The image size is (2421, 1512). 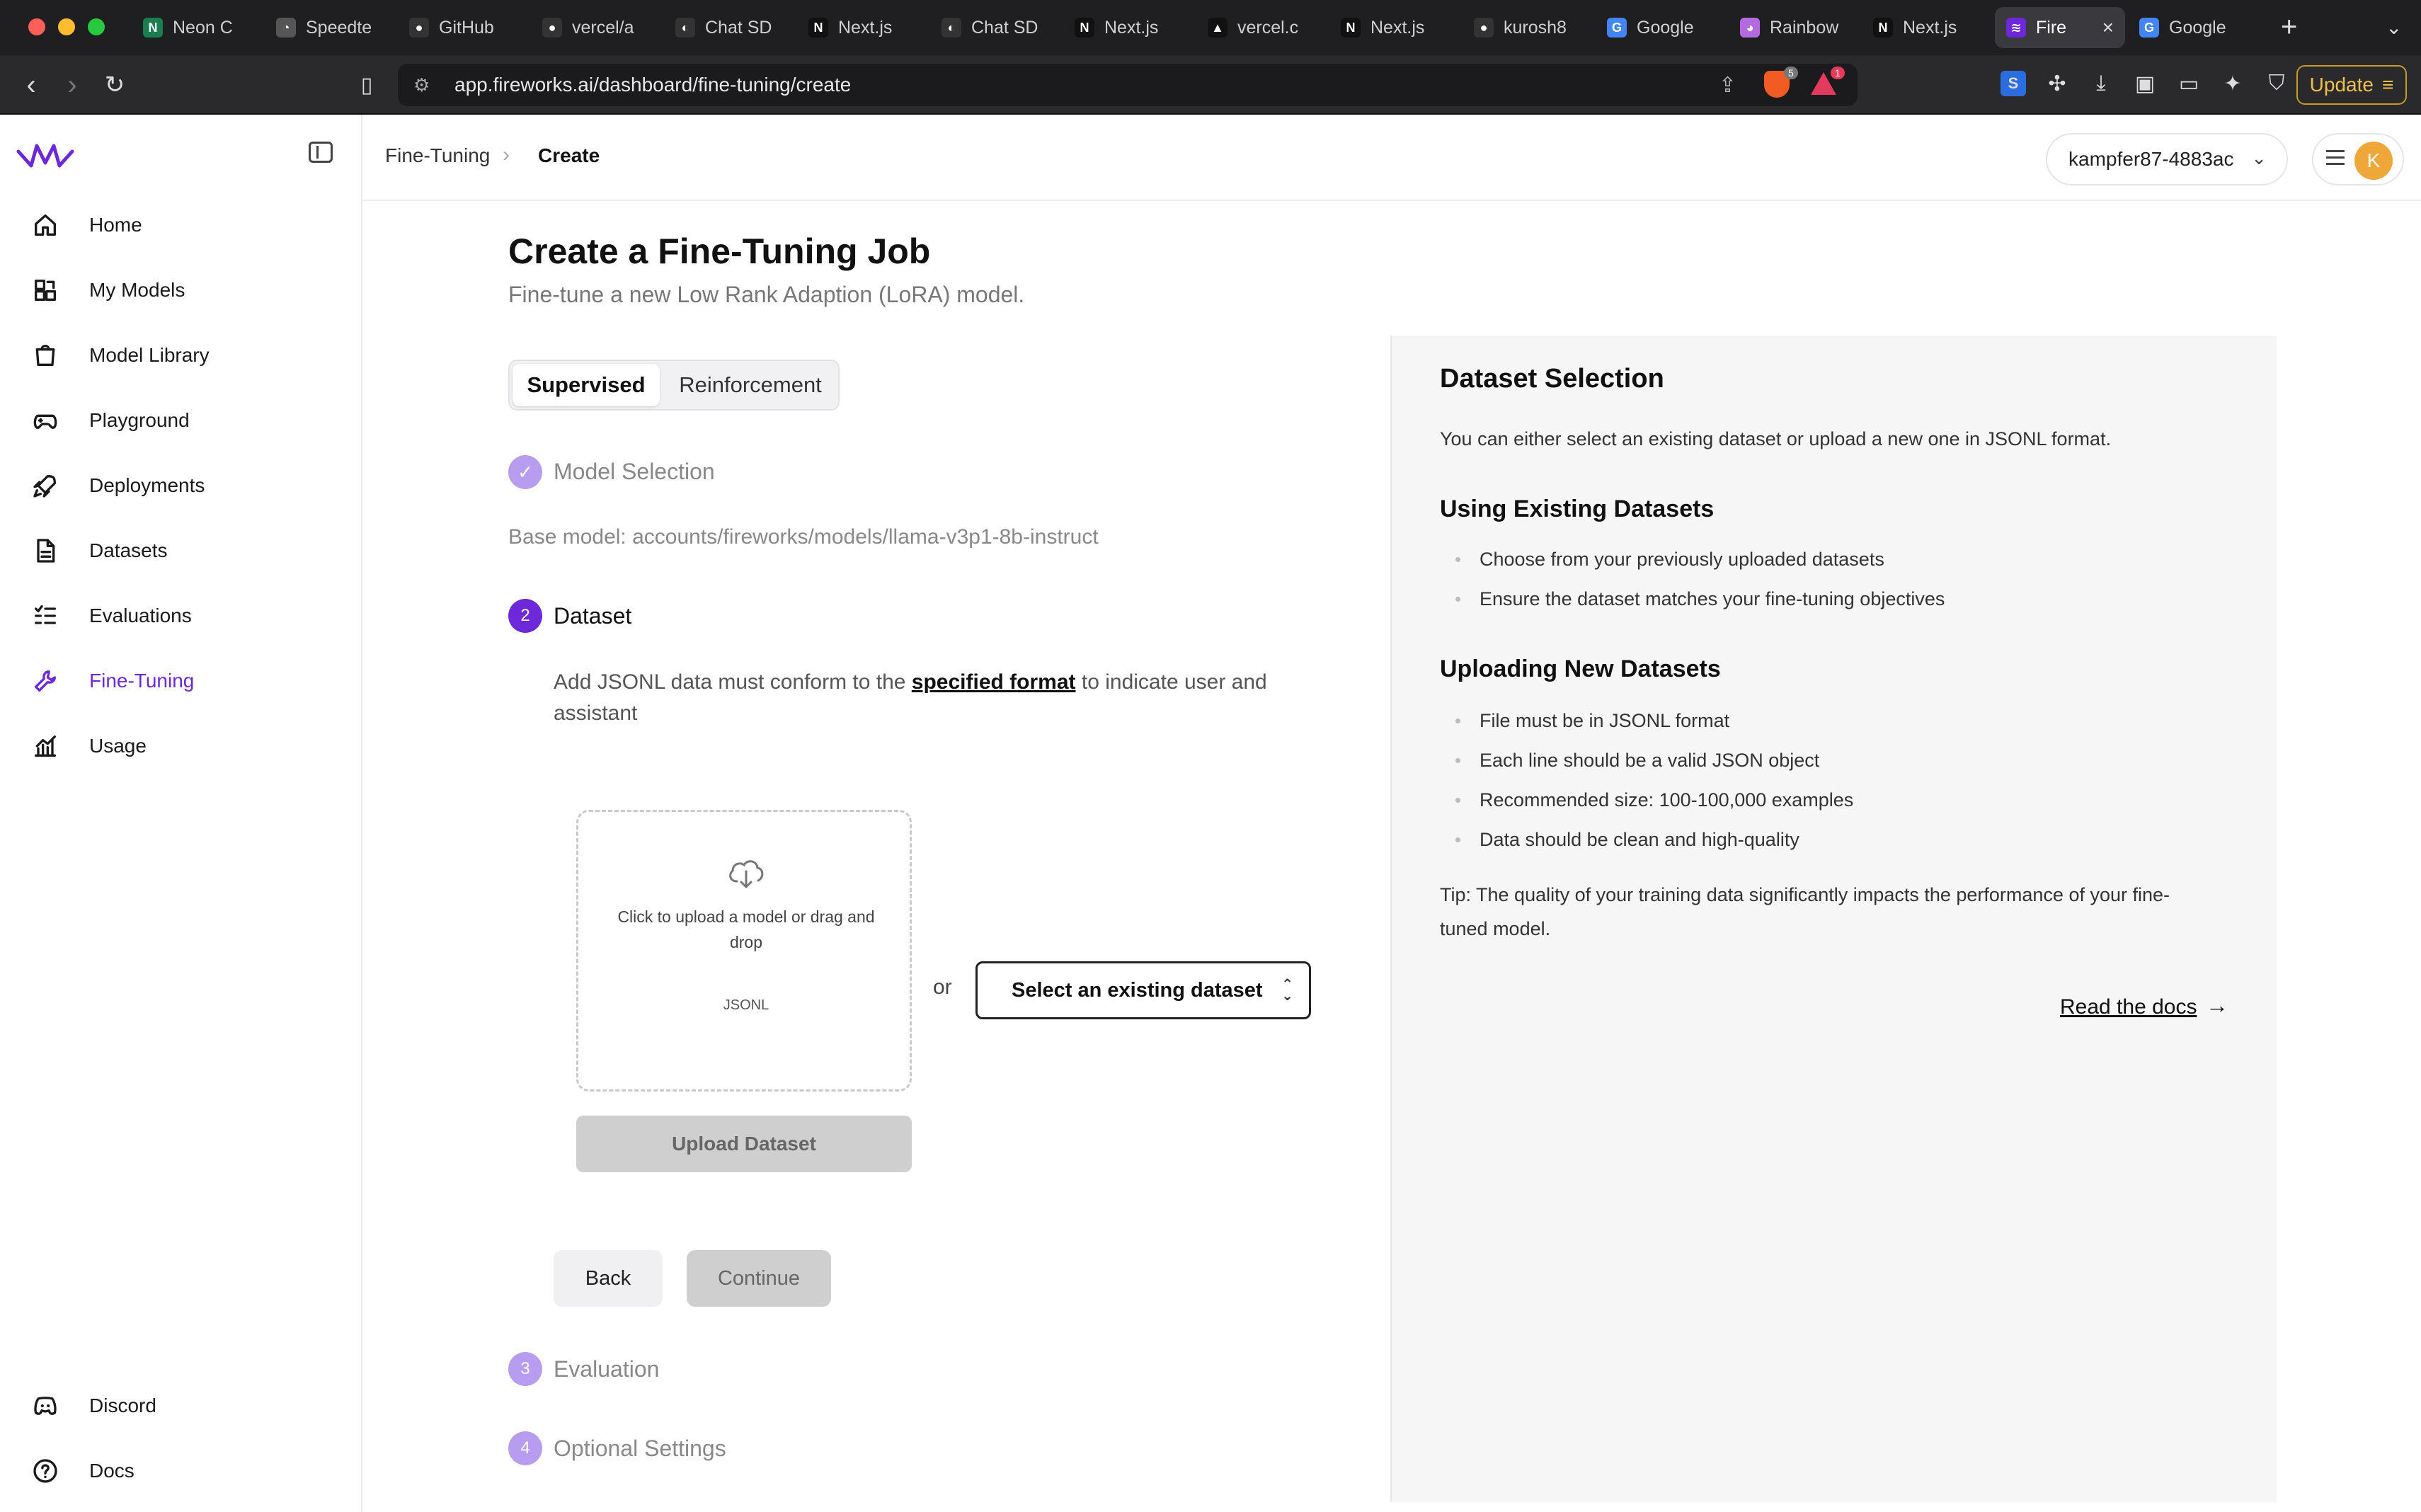 I want to click on fireworks-logo, so click(x=45, y=153).